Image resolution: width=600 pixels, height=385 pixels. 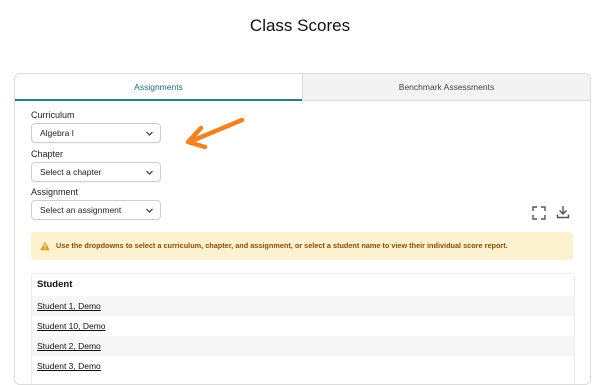 I want to click on student-link: Student 1, Demo, so click(x=69, y=306).